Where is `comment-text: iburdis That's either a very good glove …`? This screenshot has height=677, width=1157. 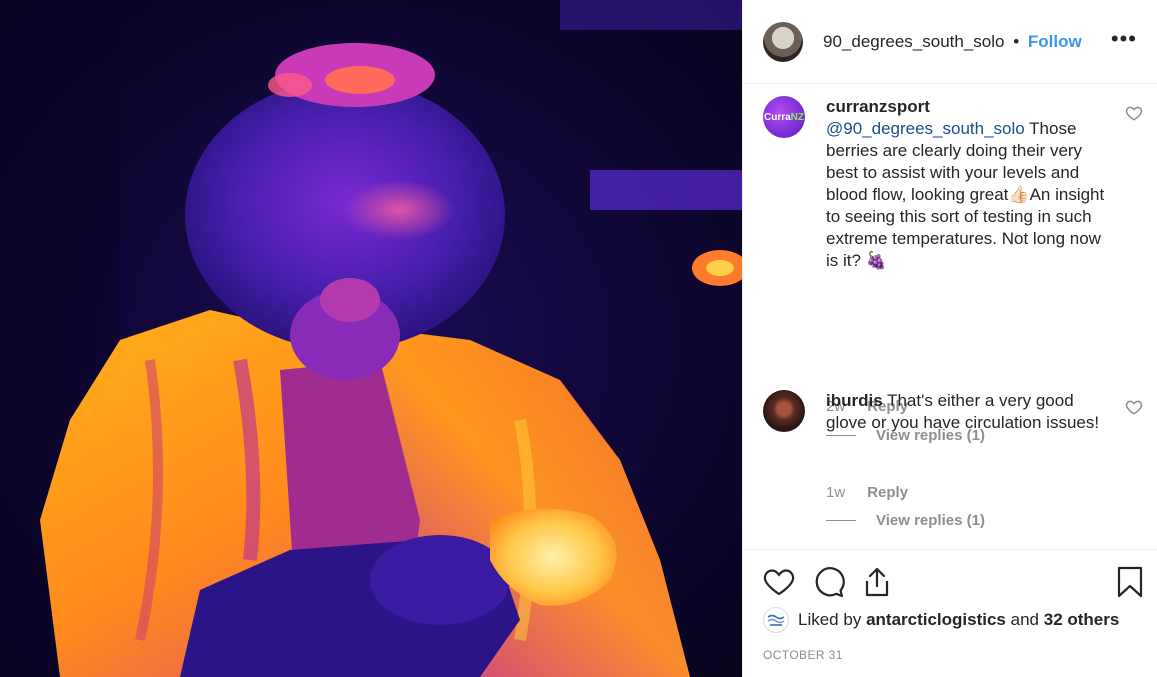 comment-text: iburdis That's either a very good glove … is located at coordinates (966, 412).